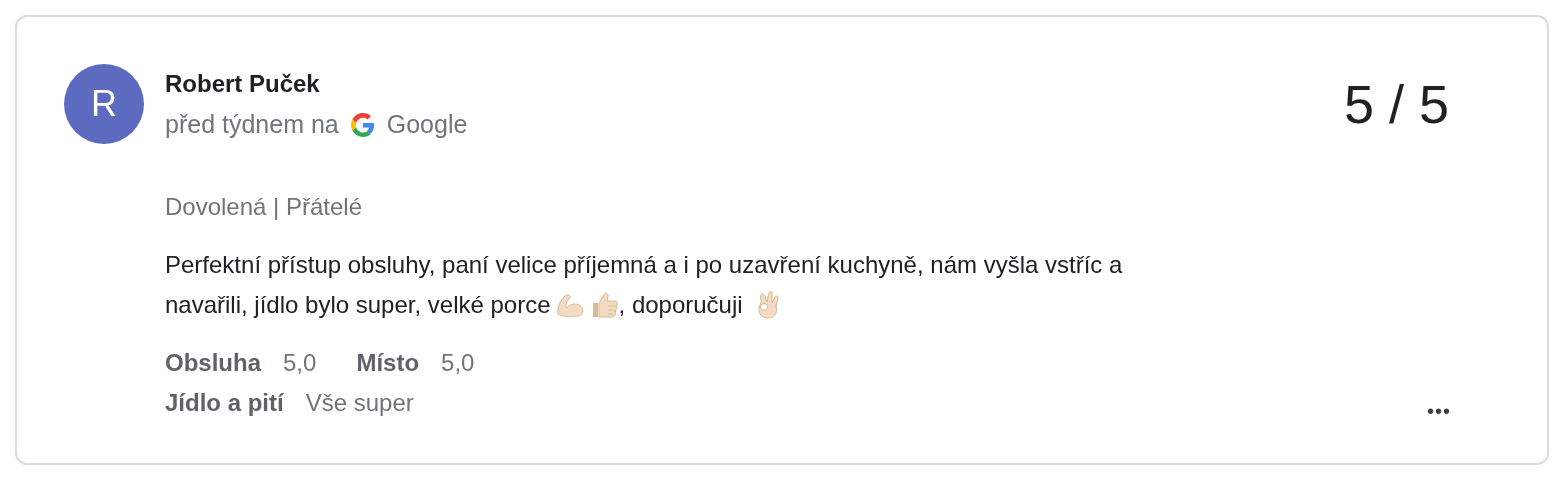 This screenshot has width=1562, height=478. Describe the element at coordinates (359, 403) in the screenshot. I see `rating-value: Vše super` at that location.